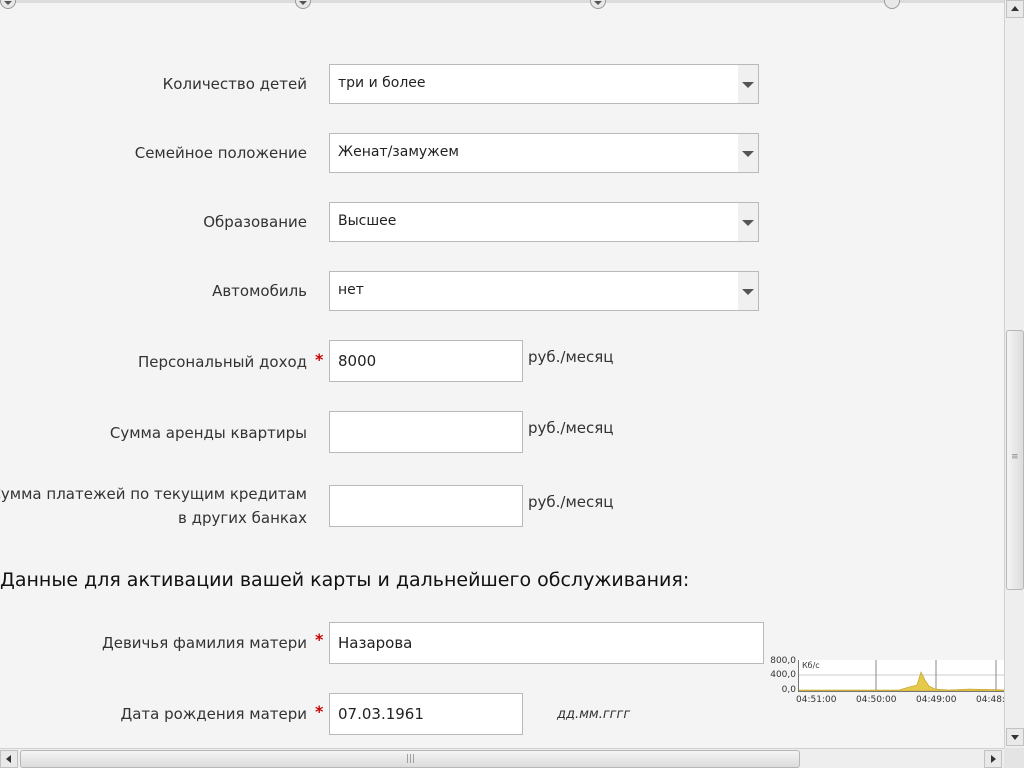  What do you see at coordinates (544, 153) in the screenshot?
I see `marital-select: Женат/замужем` at bounding box center [544, 153].